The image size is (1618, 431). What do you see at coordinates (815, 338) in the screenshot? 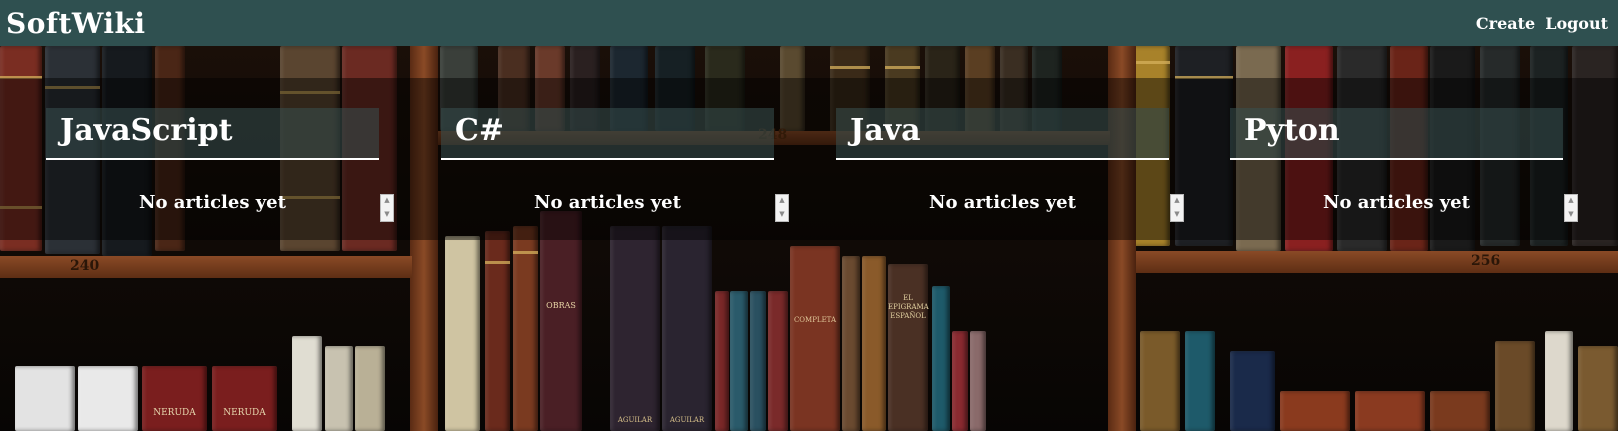
I see `book-spine: COMPLETA` at bounding box center [815, 338].